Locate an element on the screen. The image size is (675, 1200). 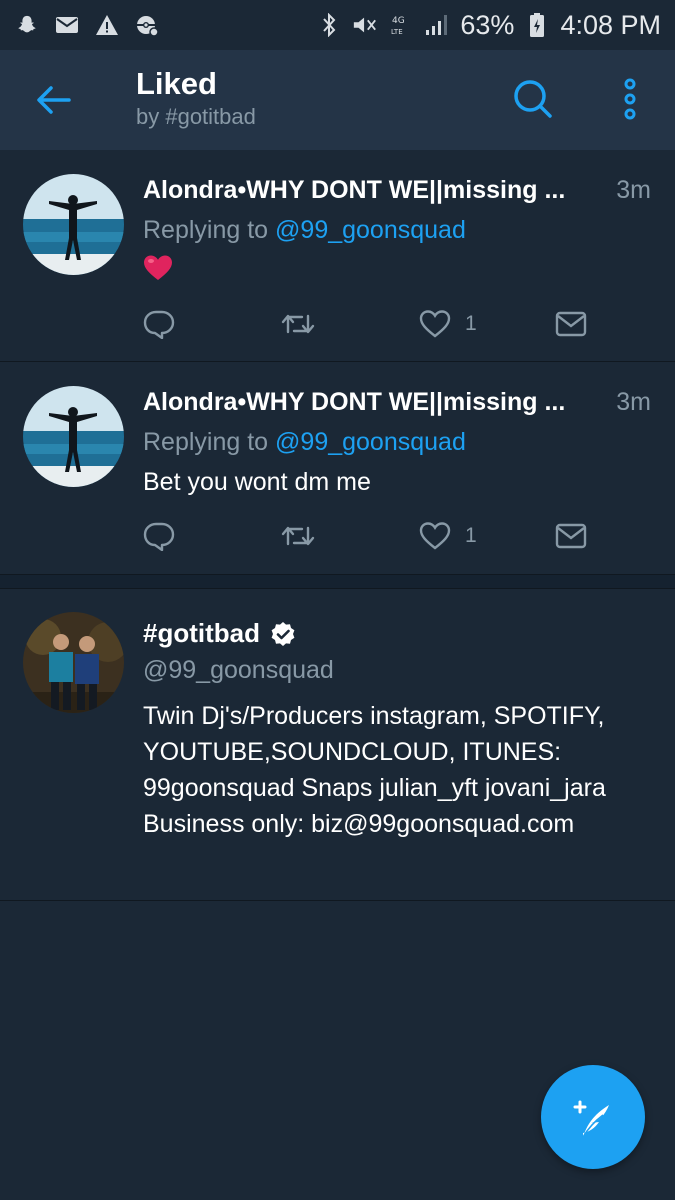
header-titles: Liked by #gotitbad is located at coordinates (196, 99).